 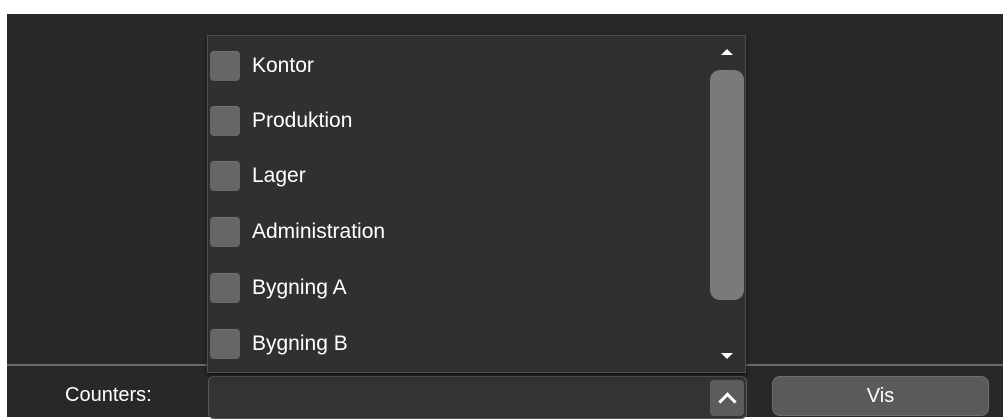 What do you see at coordinates (279, 175) in the screenshot?
I see `option-label: Lager` at bounding box center [279, 175].